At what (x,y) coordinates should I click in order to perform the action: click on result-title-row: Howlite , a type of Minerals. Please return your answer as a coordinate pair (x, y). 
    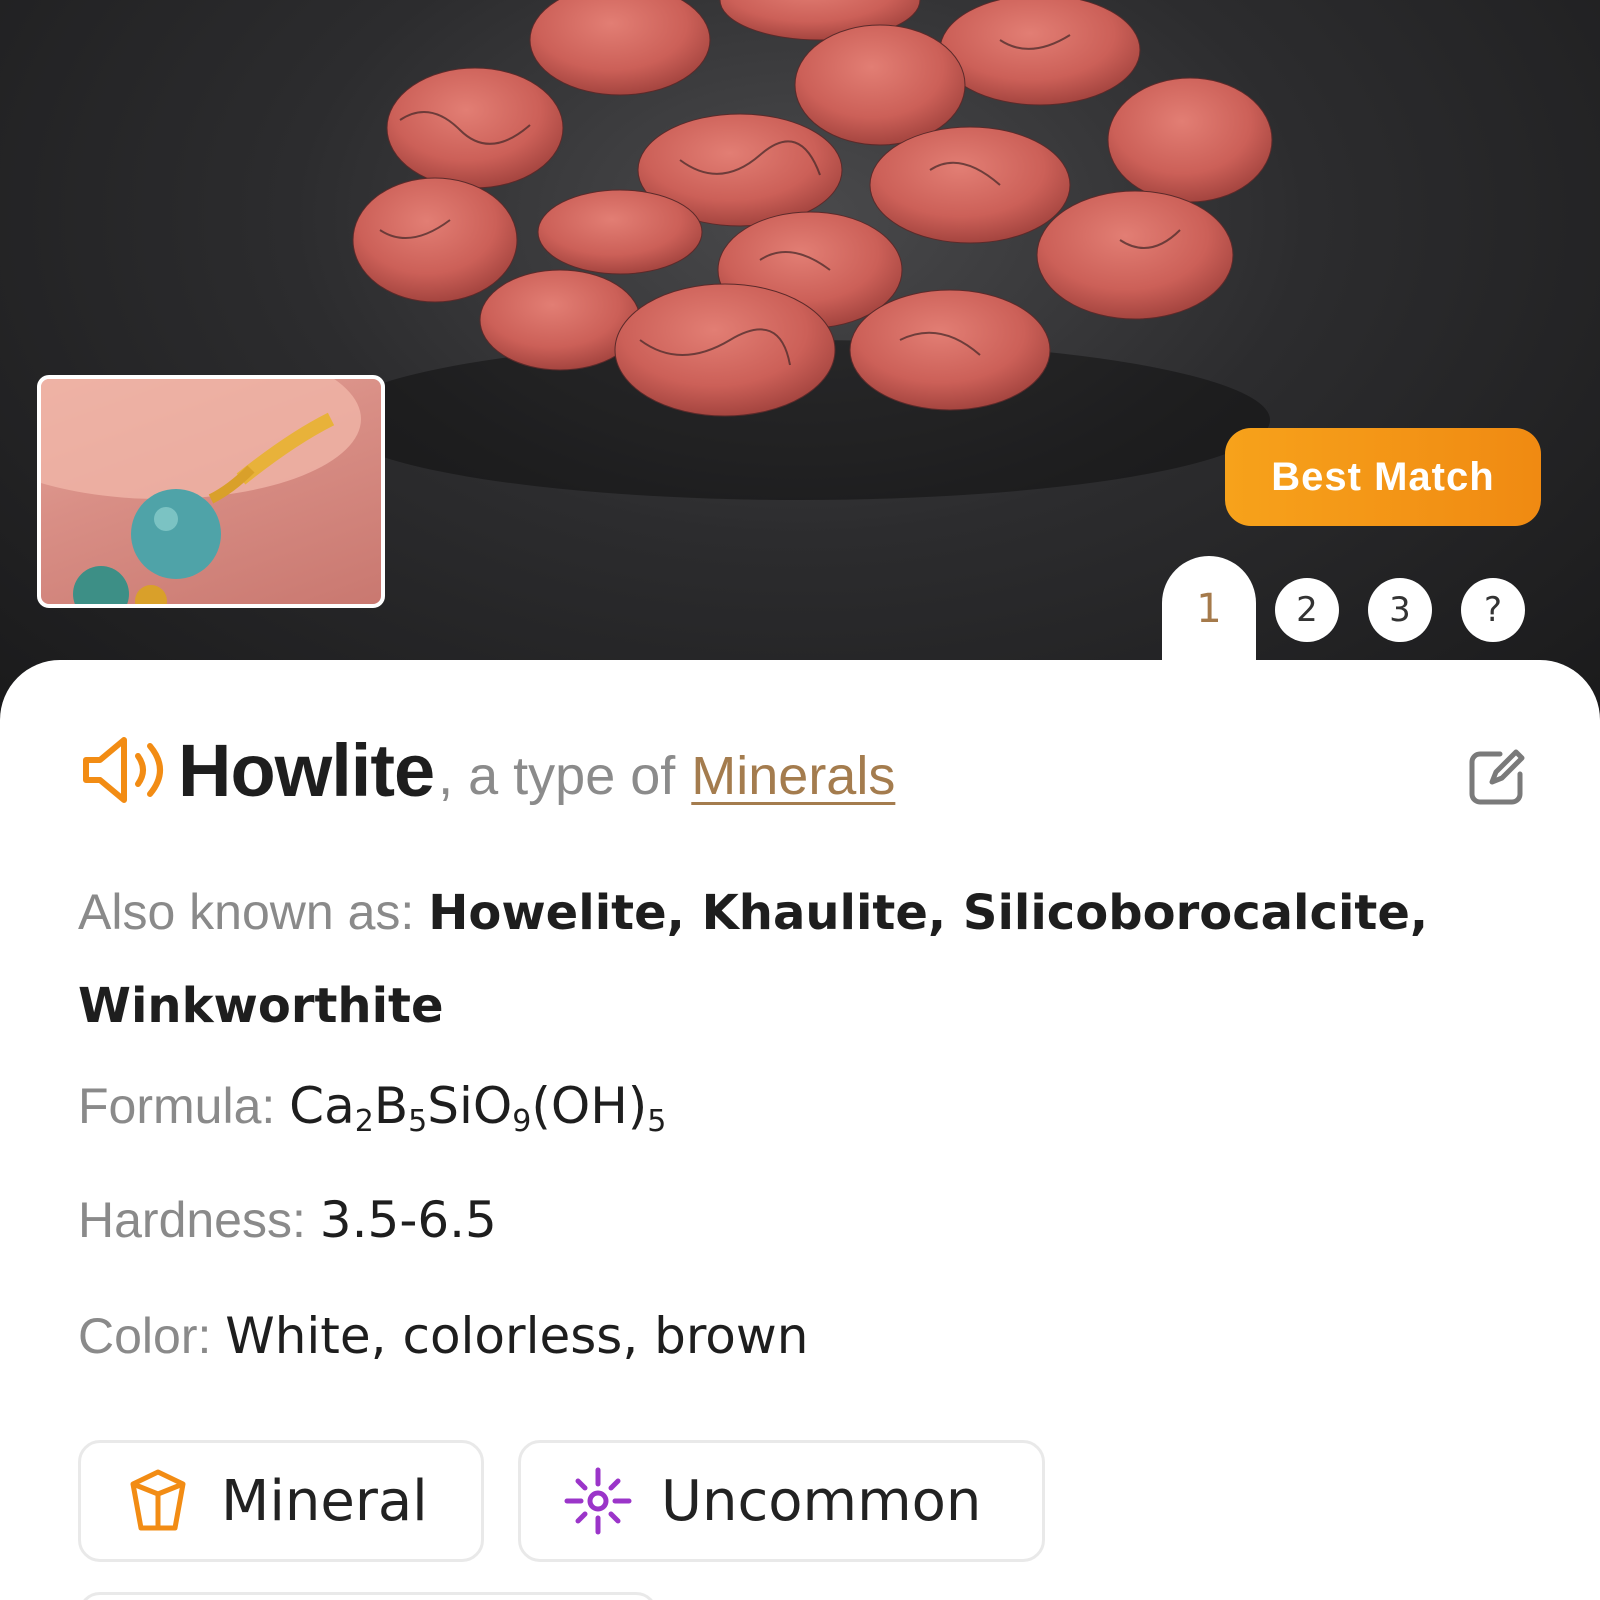
    Looking at the image, I should click on (808, 770).